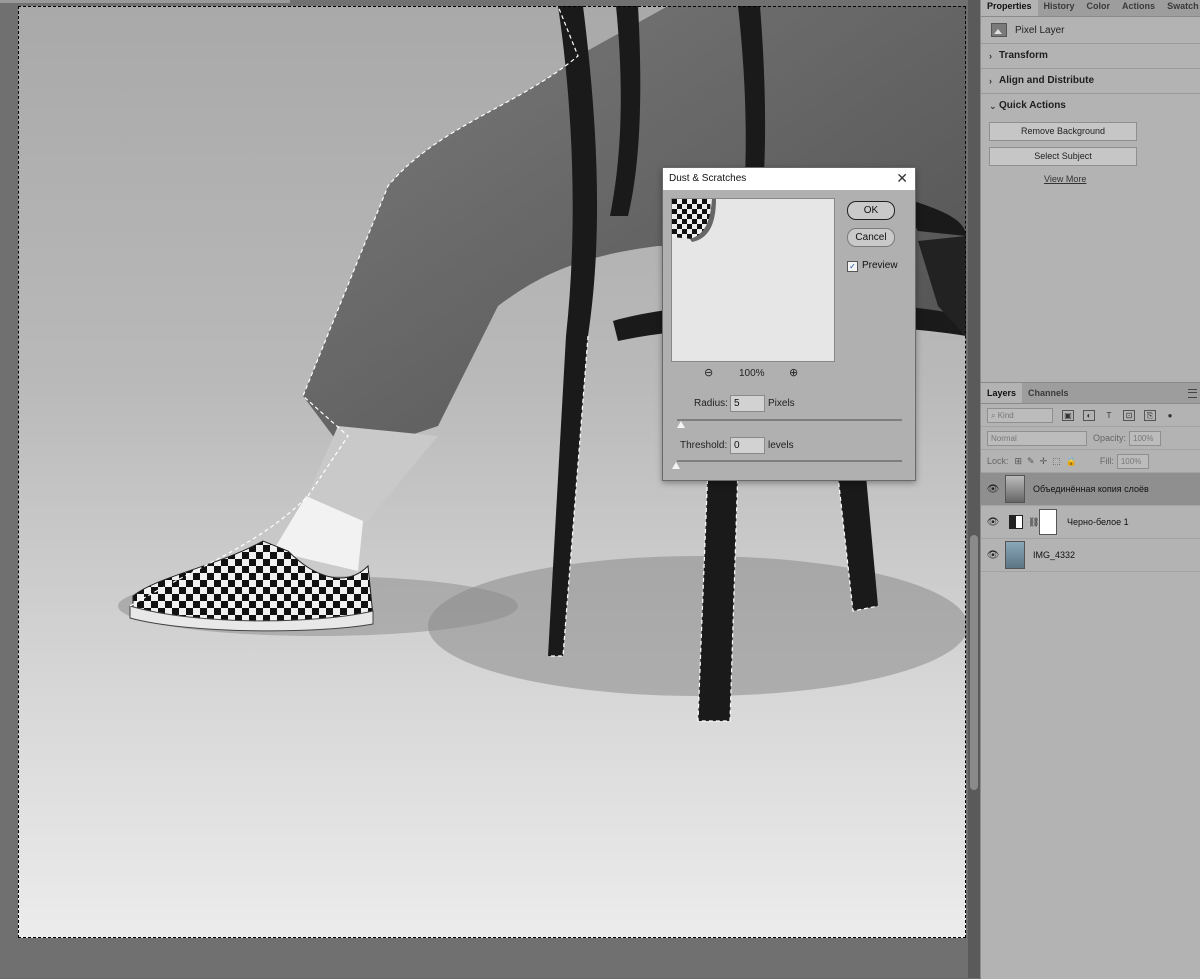 The image size is (1200, 979). What do you see at coordinates (1063, 156) in the screenshot?
I see `select-subject-button: Select Subject` at bounding box center [1063, 156].